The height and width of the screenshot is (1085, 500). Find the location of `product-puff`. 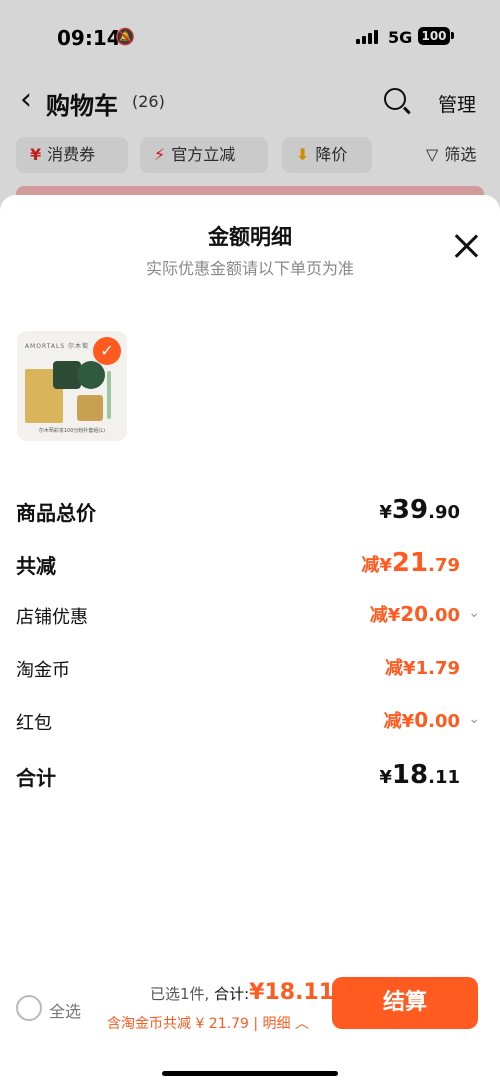

product-puff is located at coordinates (91, 375).